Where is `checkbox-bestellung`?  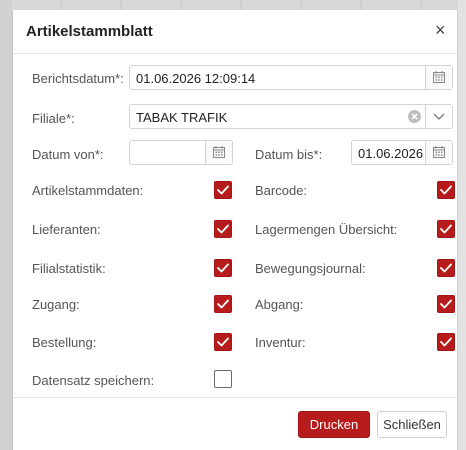 checkbox-bestellung is located at coordinates (223, 342).